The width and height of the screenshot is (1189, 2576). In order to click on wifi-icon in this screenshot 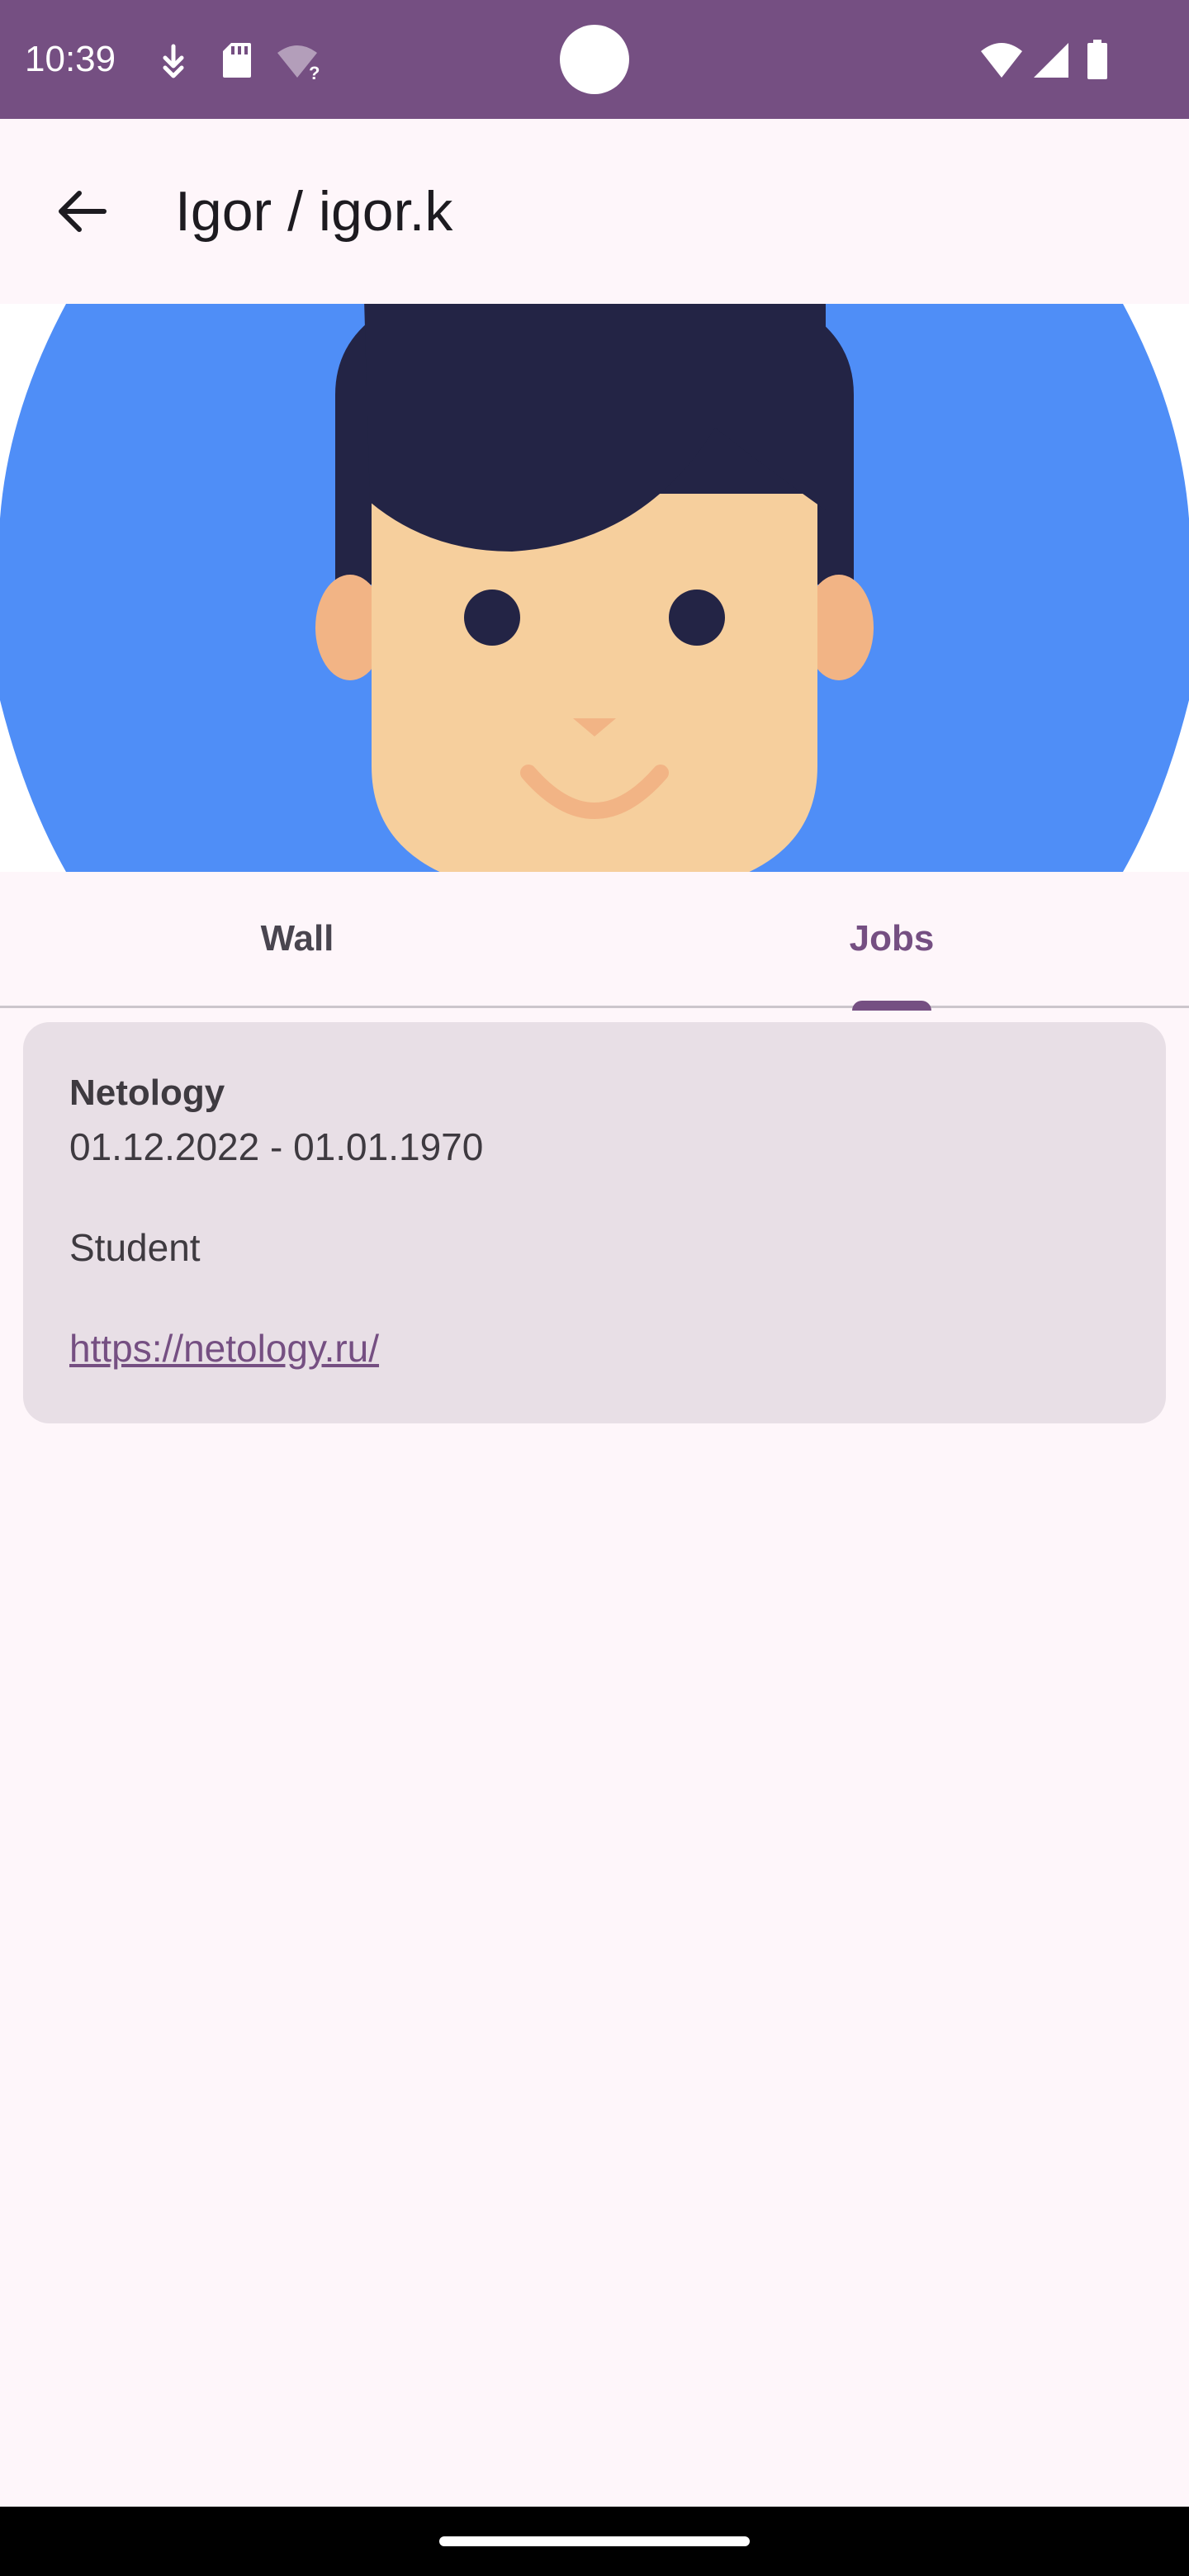, I will do `click(1001, 60)`.